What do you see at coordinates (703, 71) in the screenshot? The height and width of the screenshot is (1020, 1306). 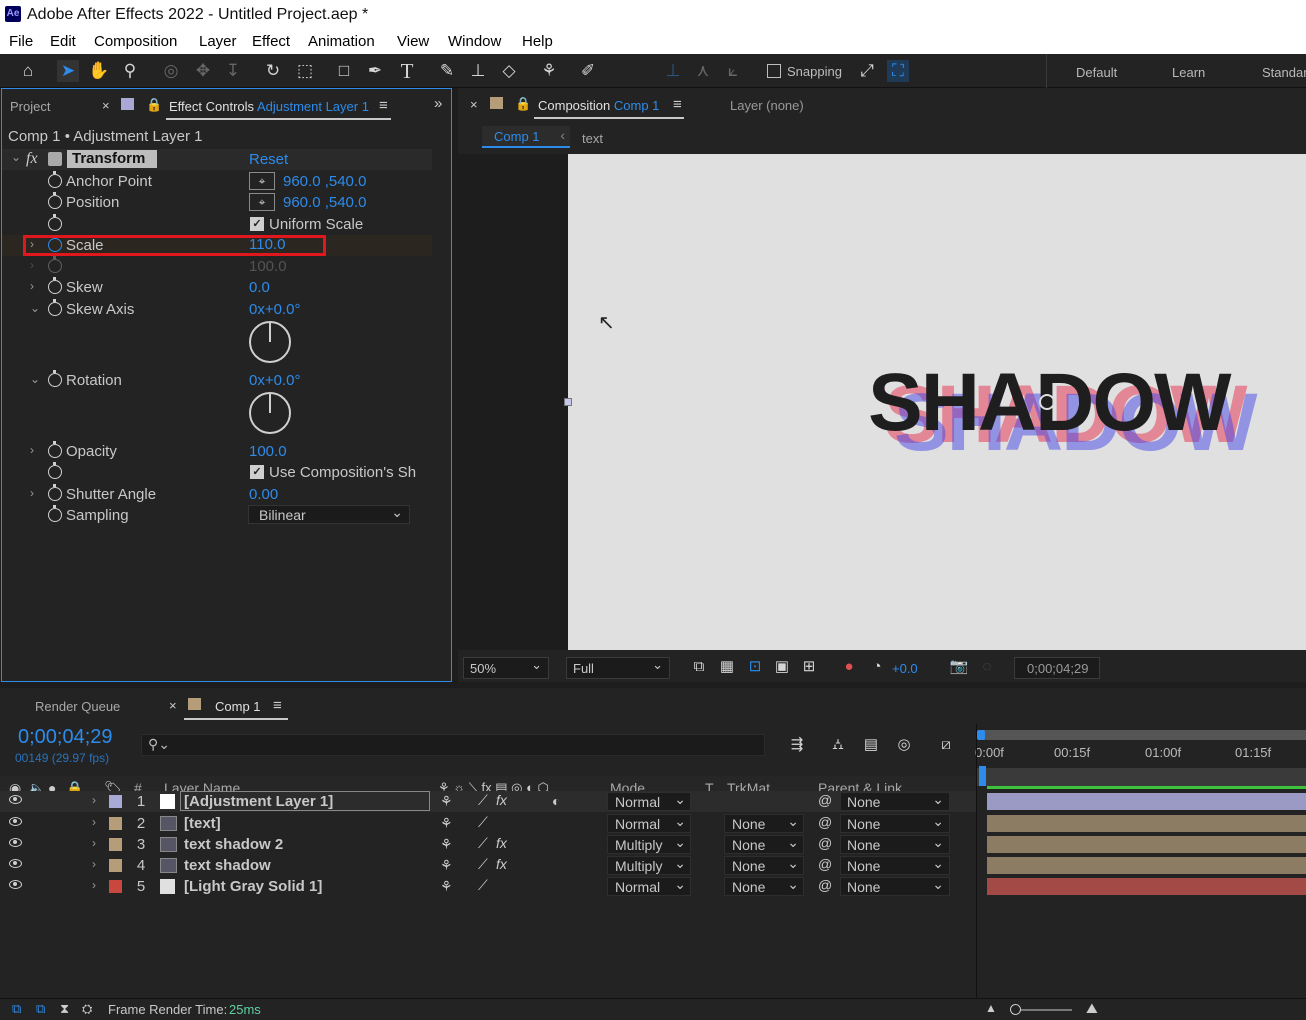 I see `axis-world-icon: ⋏` at bounding box center [703, 71].